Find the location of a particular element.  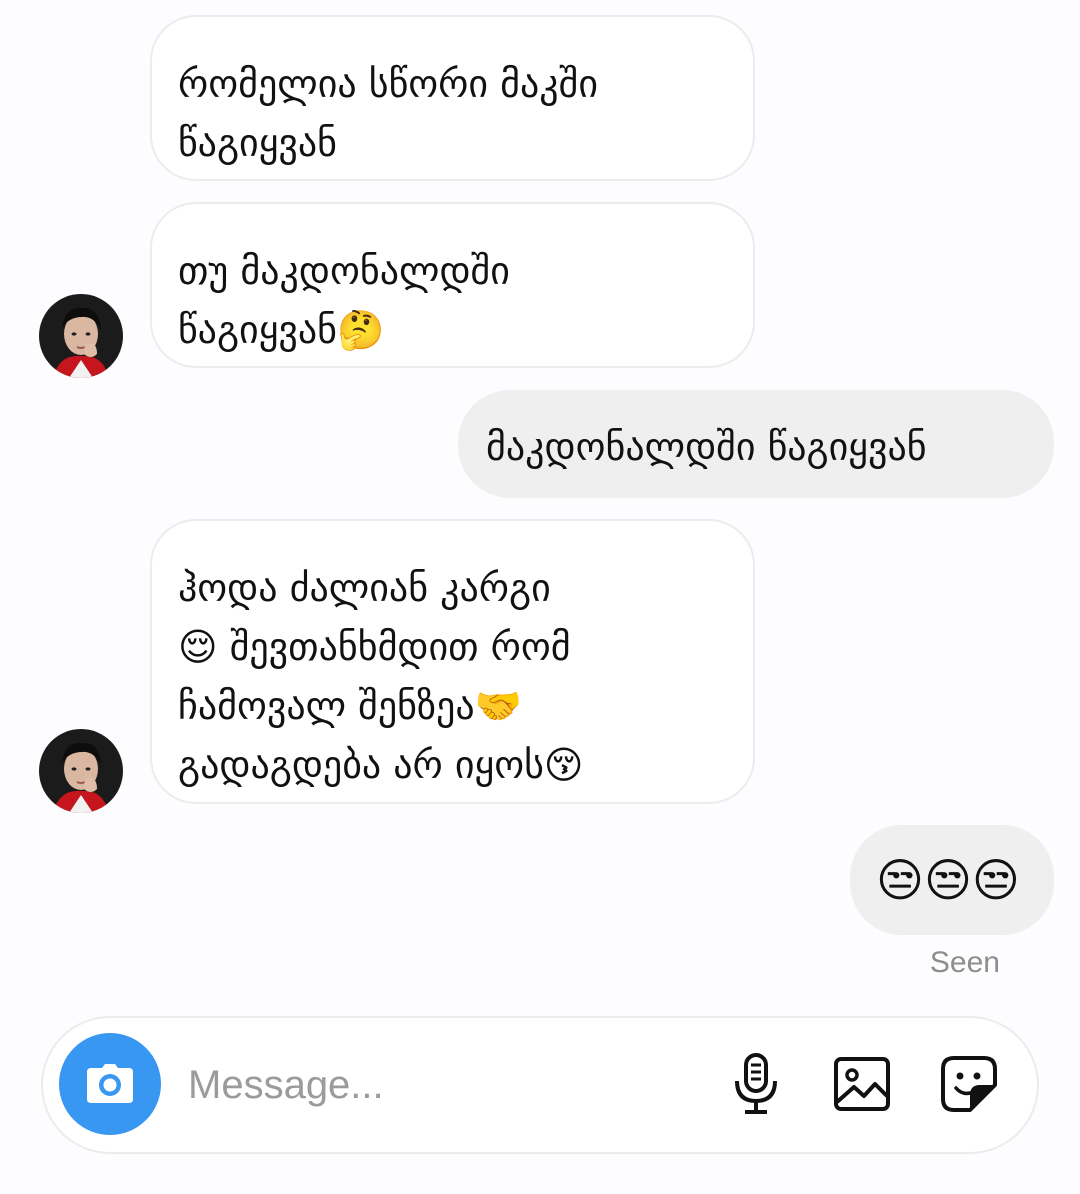

gallery-icon is located at coordinates (862, 1084).